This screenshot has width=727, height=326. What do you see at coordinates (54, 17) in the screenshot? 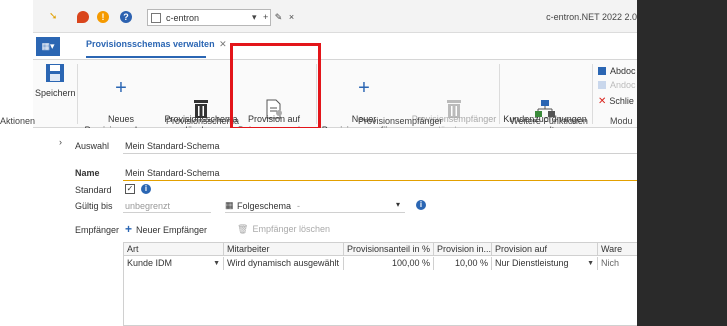
I see `pin-icon: ➘` at bounding box center [54, 17].